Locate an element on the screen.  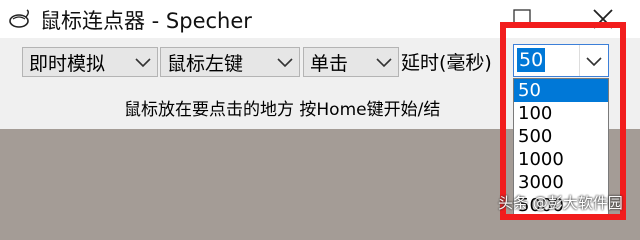
delay-option-100: 100 is located at coordinates (561, 113).